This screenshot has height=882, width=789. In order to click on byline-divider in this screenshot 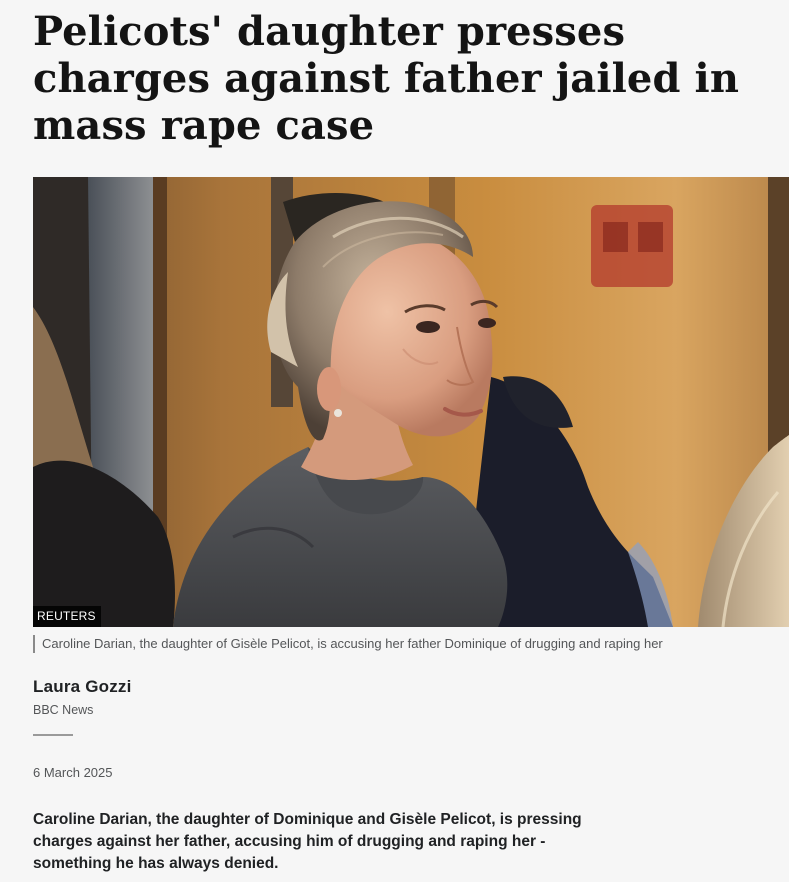, I will do `click(53, 735)`.